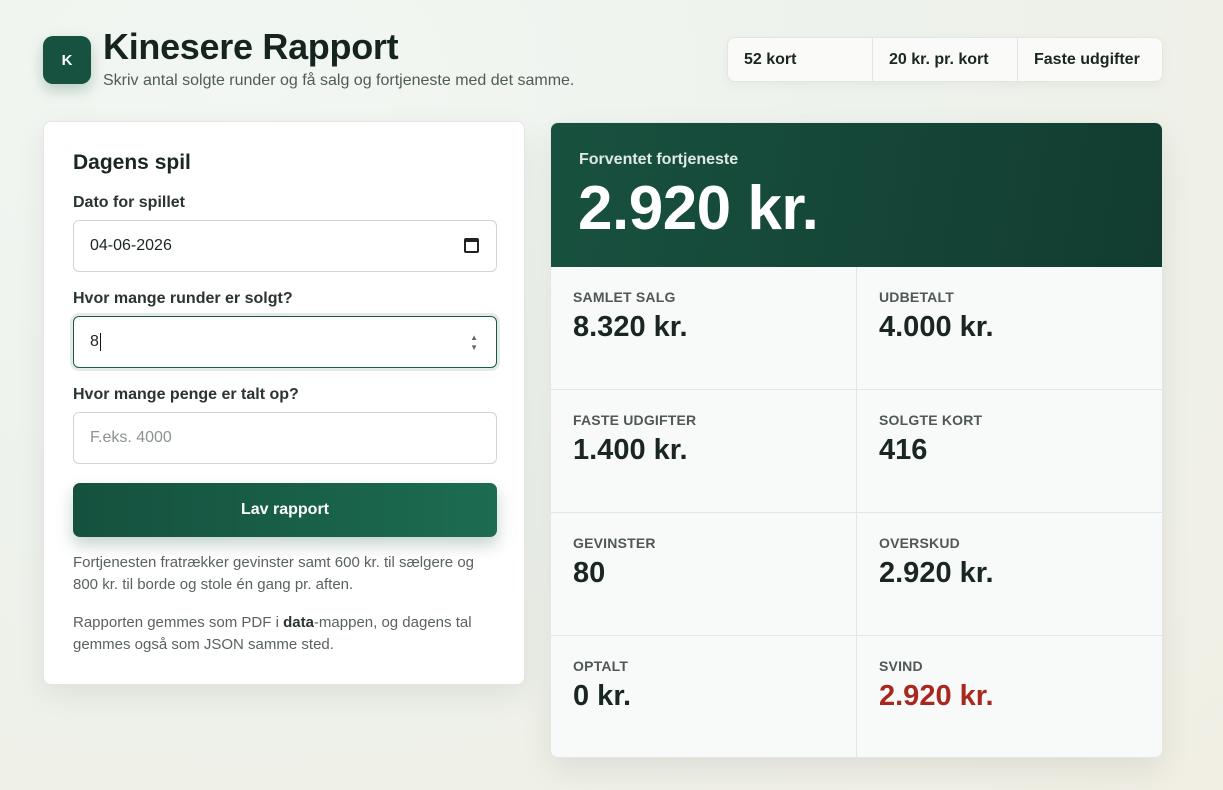  I want to click on stat-paid-out: UDBETALT 4.000 kr., so click(1009, 328).